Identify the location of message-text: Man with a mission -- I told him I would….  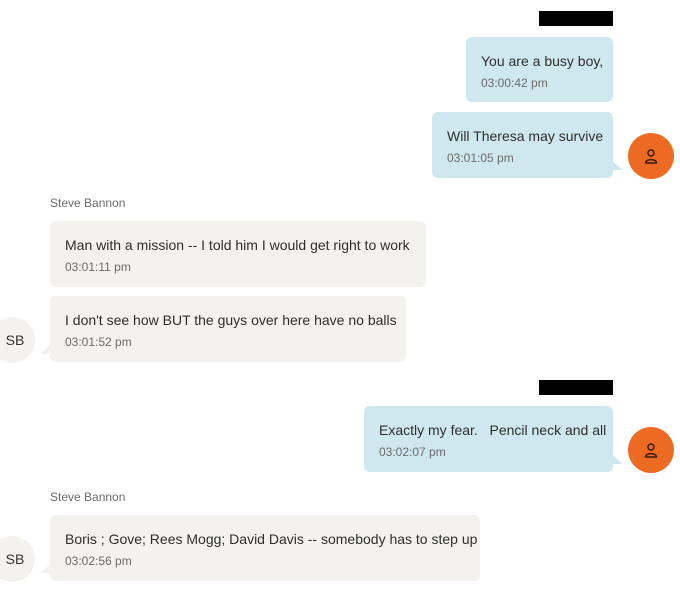
(237, 245).